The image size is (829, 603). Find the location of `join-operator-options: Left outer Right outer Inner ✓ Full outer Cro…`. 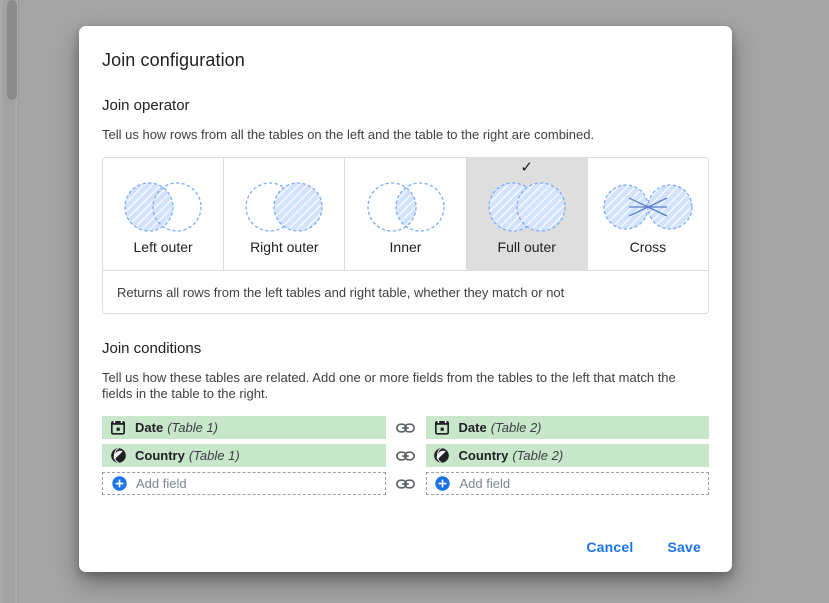

join-operator-options: Left outer Right outer Inner ✓ Full outer Cro… is located at coordinates (405, 214).